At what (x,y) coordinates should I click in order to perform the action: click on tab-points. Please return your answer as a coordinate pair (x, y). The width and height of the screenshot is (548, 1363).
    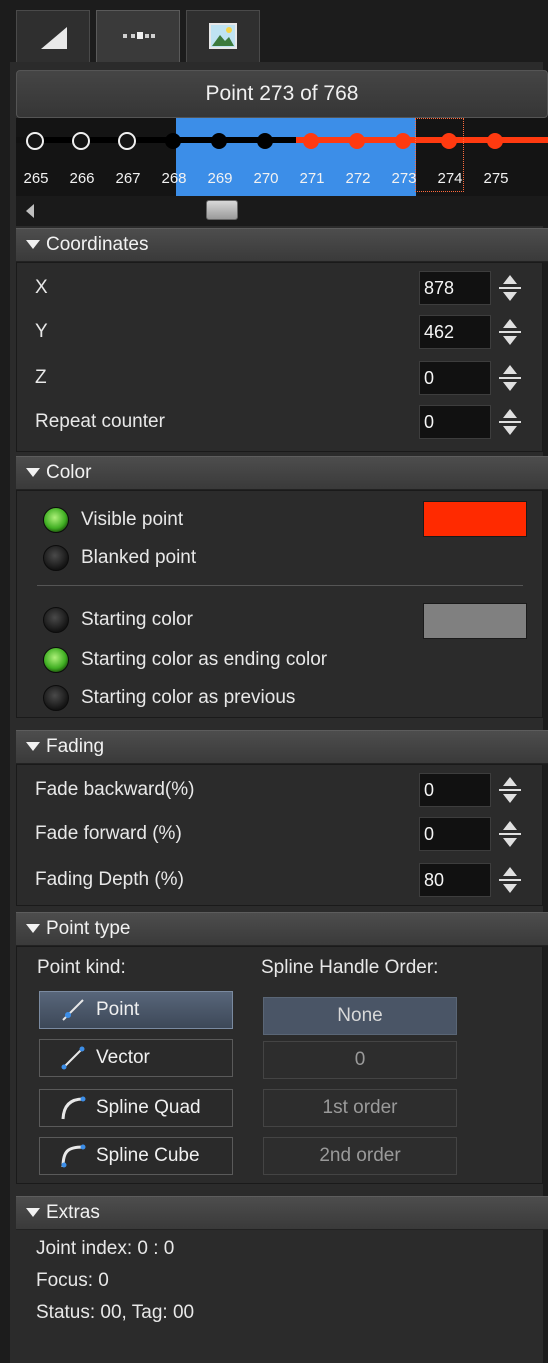
    Looking at the image, I should click on (138, 36).